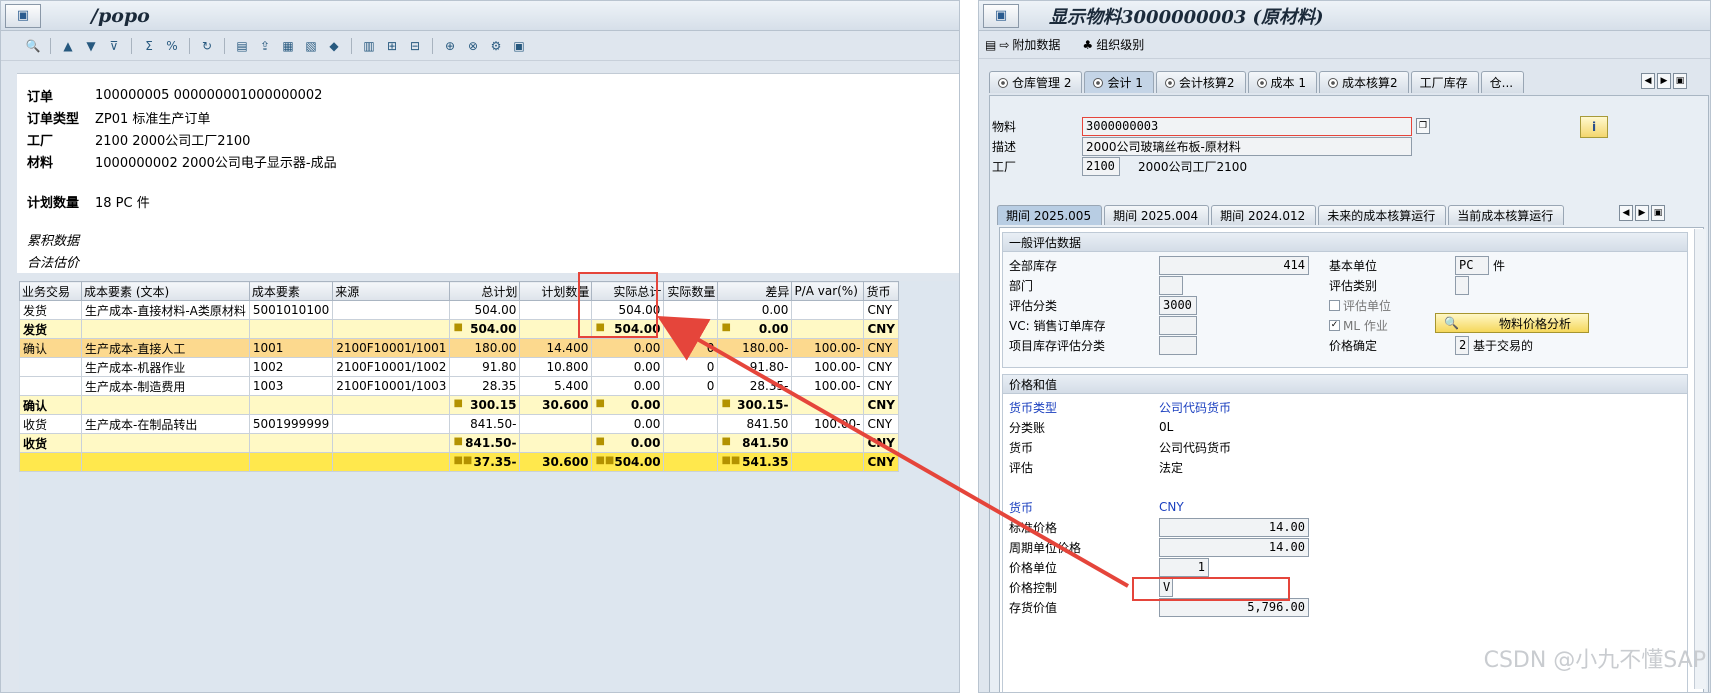  I want to click on subtotal-icon: %, so click(172, 46).